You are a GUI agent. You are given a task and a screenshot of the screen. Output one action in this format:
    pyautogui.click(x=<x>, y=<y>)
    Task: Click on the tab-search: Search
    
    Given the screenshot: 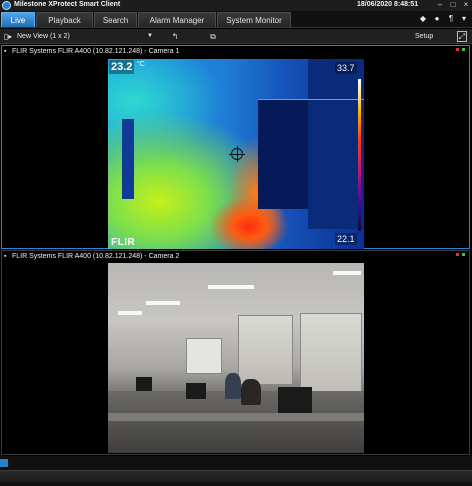 What is the action you would take?
    pyautogui.click(x=115, y=19)
    